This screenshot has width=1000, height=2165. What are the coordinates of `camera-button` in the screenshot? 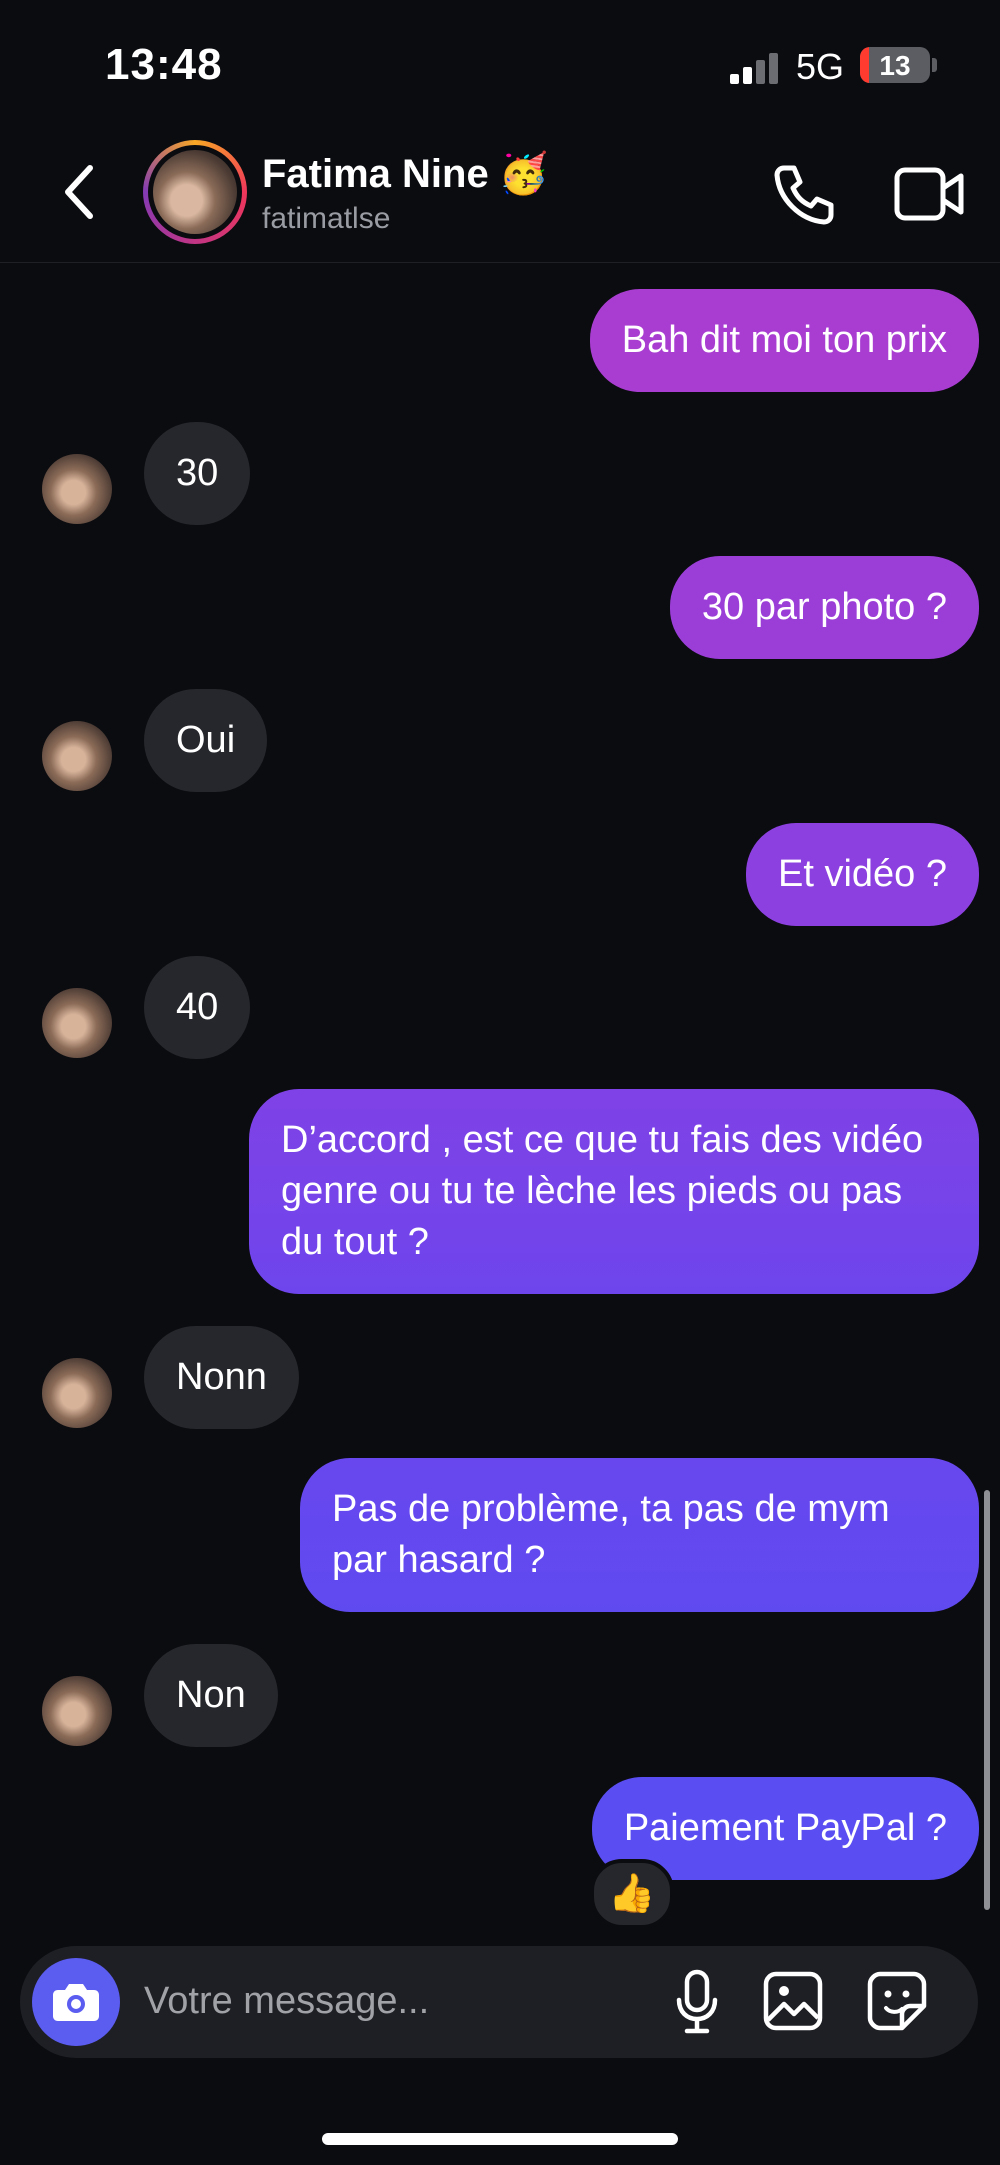 It's located at (76, 2002).